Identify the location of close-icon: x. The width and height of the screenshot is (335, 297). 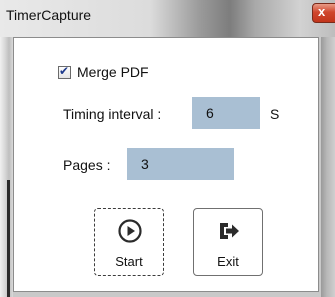
(322, 11).